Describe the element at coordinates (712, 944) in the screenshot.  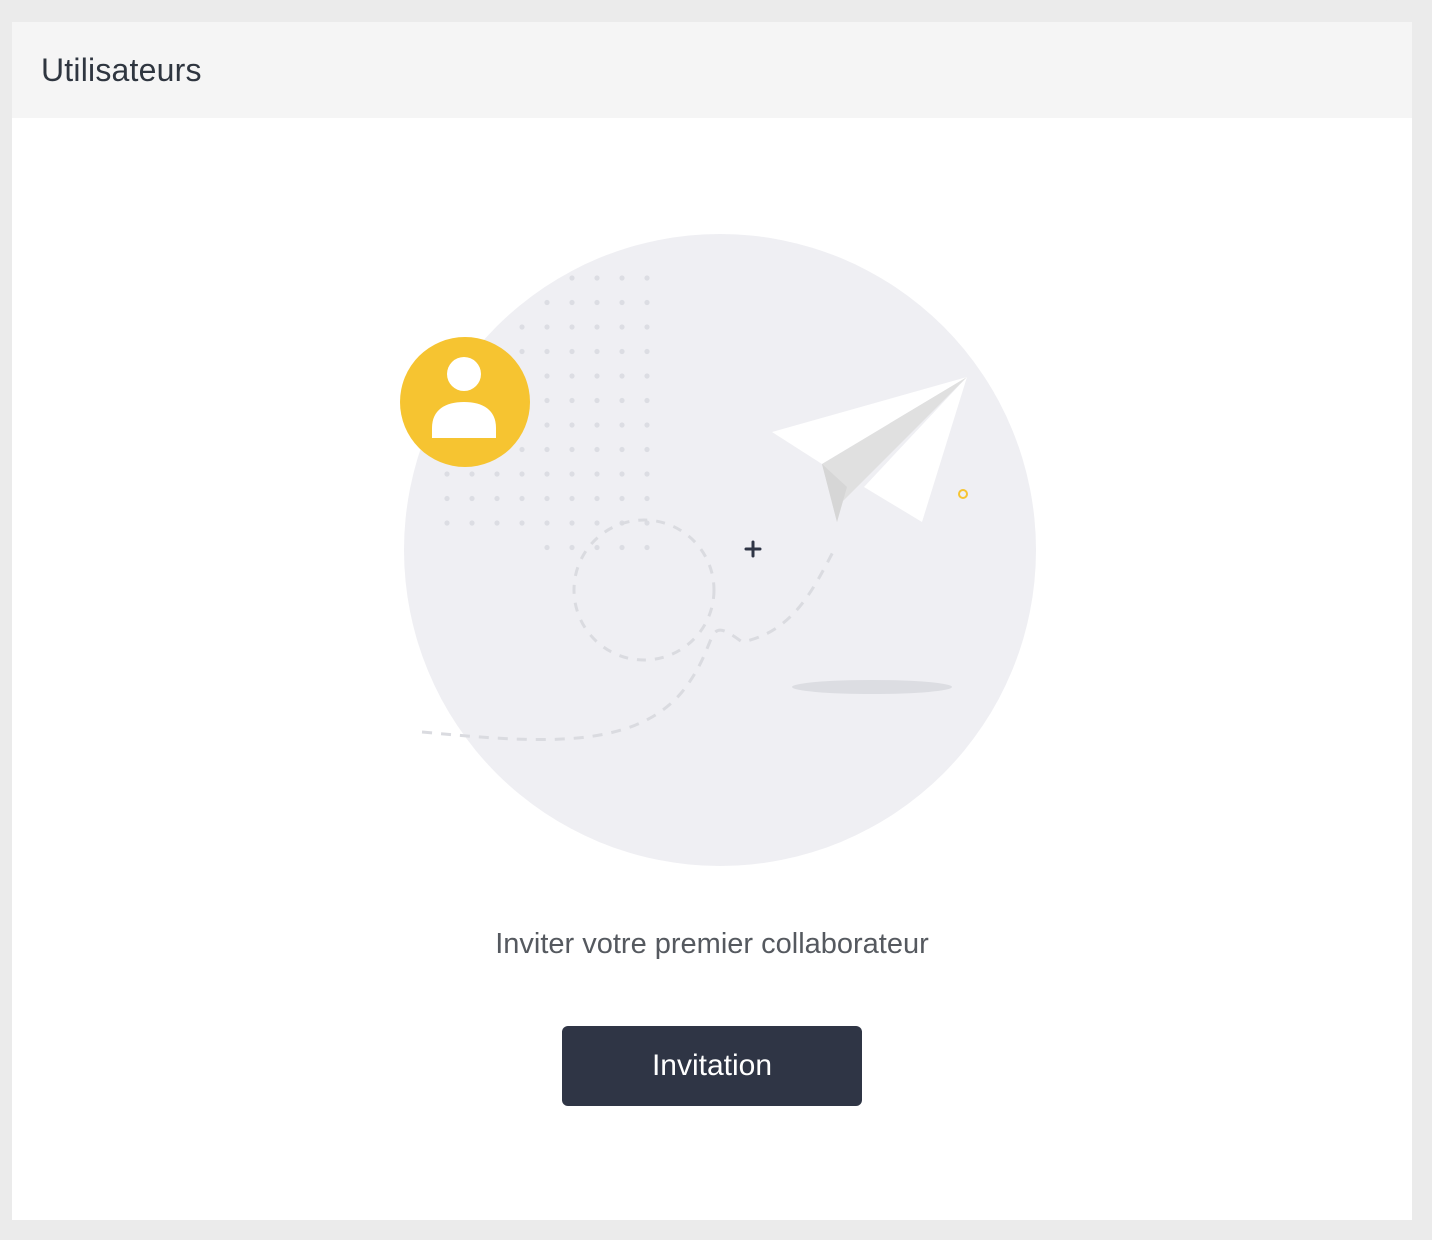
I see `empty-state-message: Inviter votre premier collaborateur` at that location.